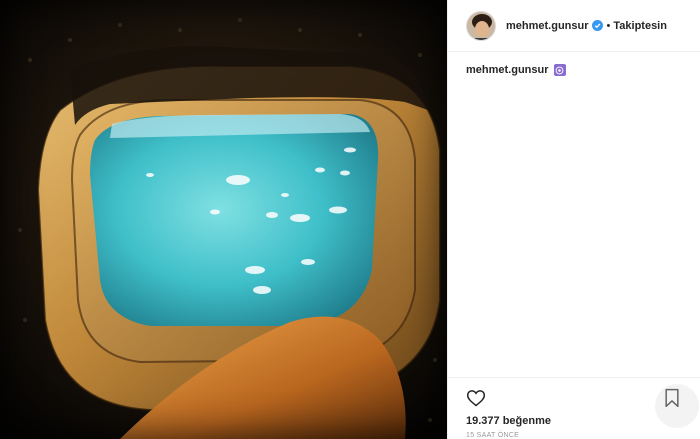  I want to click on post-header: mehmet.gunsur • Takiptesin, so click(574, 26).